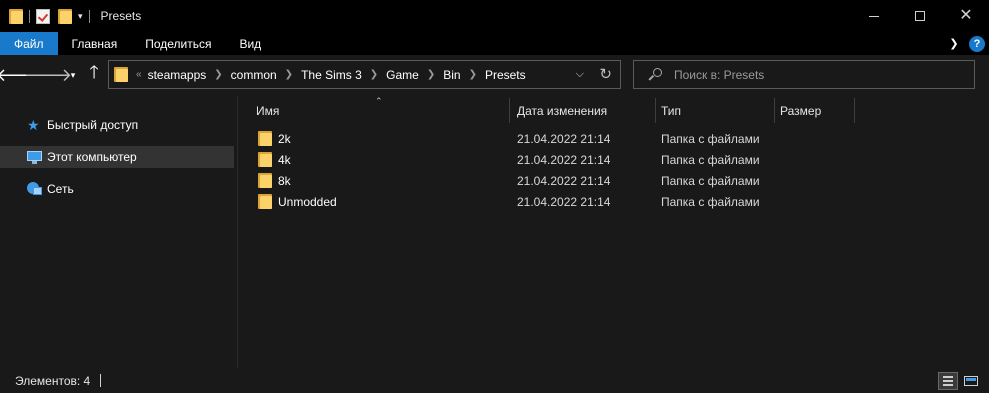 Image resolution: width=989 pixels, height=393 pixels. I want to click on view-switcher, so click(958, 381).